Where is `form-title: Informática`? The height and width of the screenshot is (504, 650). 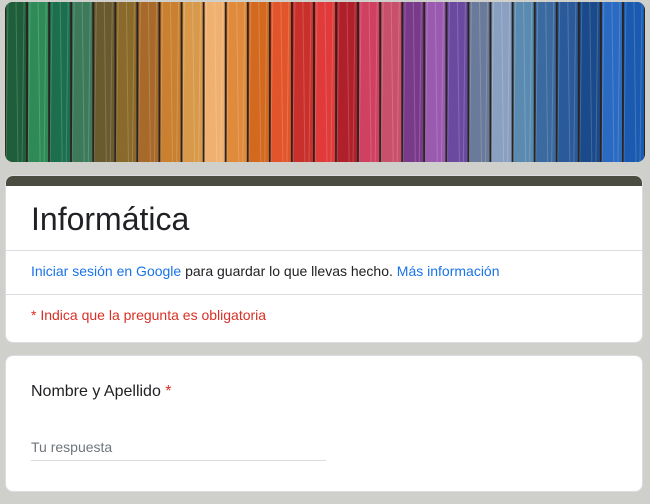 form-title: Informática is located at coordinates (110, 219).